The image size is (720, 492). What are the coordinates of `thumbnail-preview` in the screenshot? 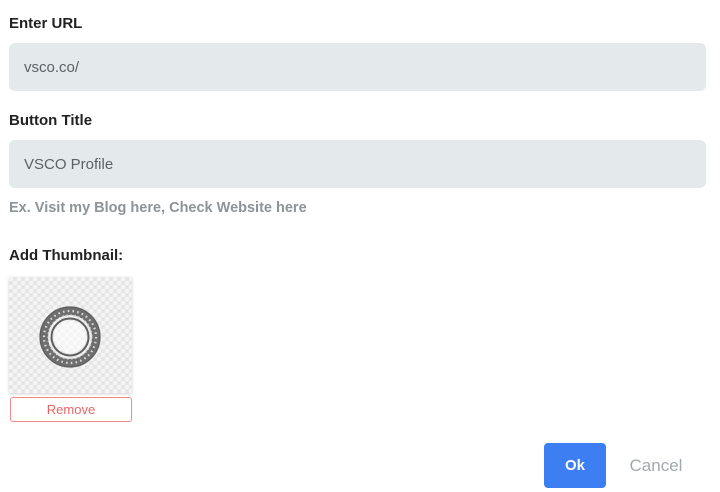 It's located at (70, 335).